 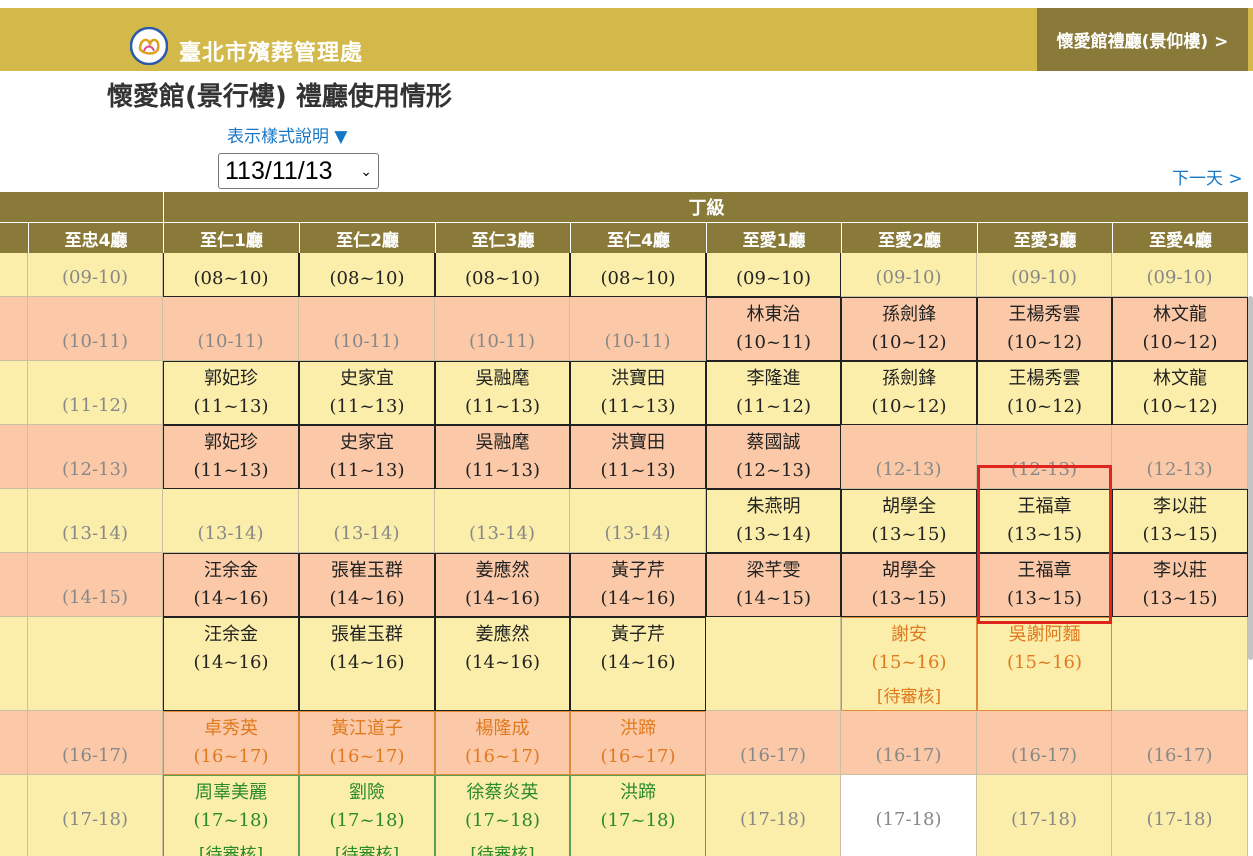 What do you see at coordinates (909, 378) in the screenshot?
I see `slot-name: 孫劍鋒` at bounding box center [909, 378].